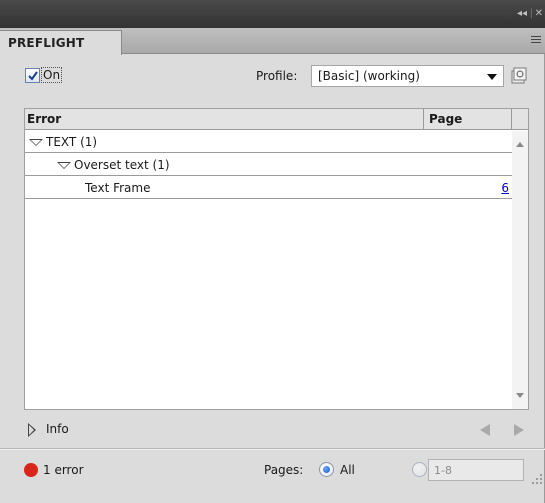 The width and height of the screenshot is (545, 503). I want to click on pages-label: Pages:, so click(284, 470).